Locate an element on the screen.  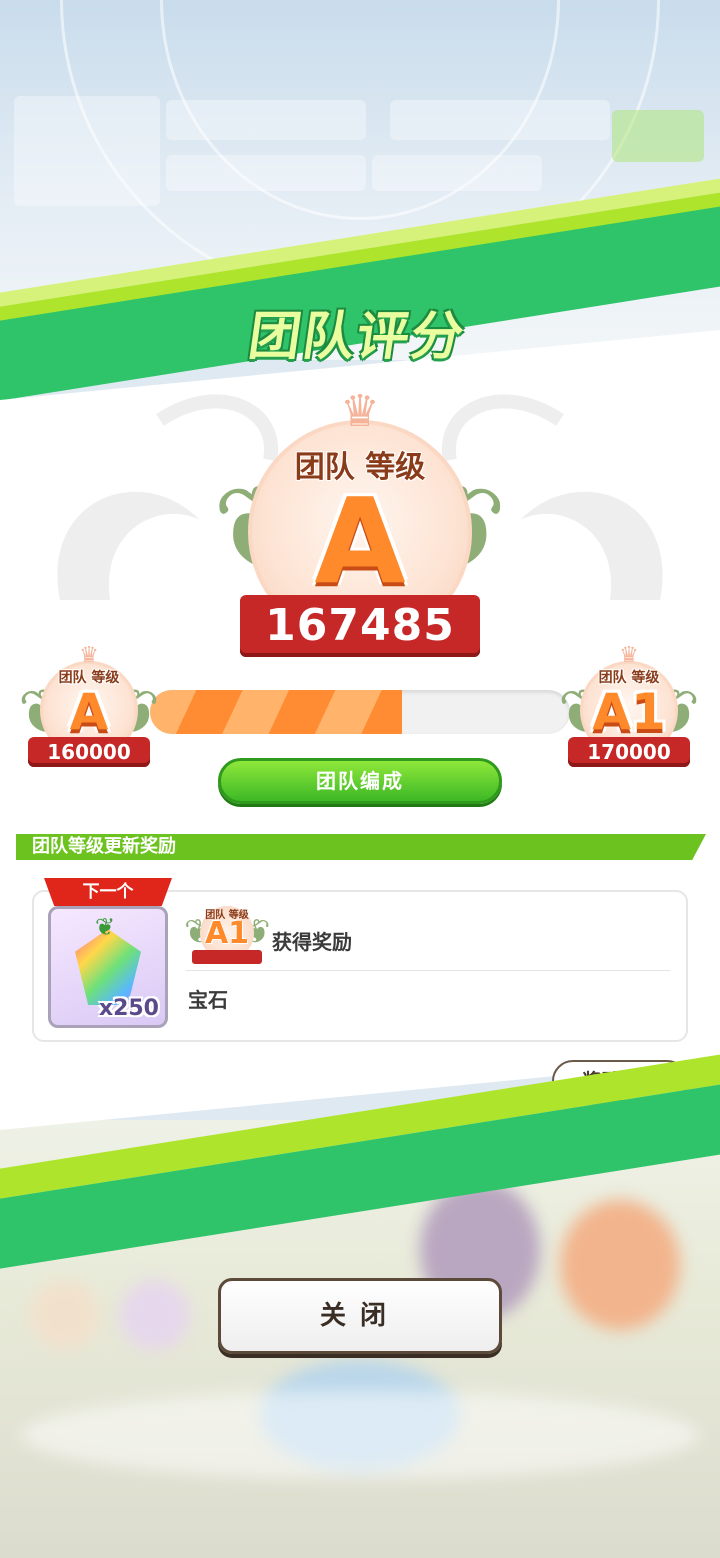
rank-threshold: 170000 is located at coordinates (629, 752).